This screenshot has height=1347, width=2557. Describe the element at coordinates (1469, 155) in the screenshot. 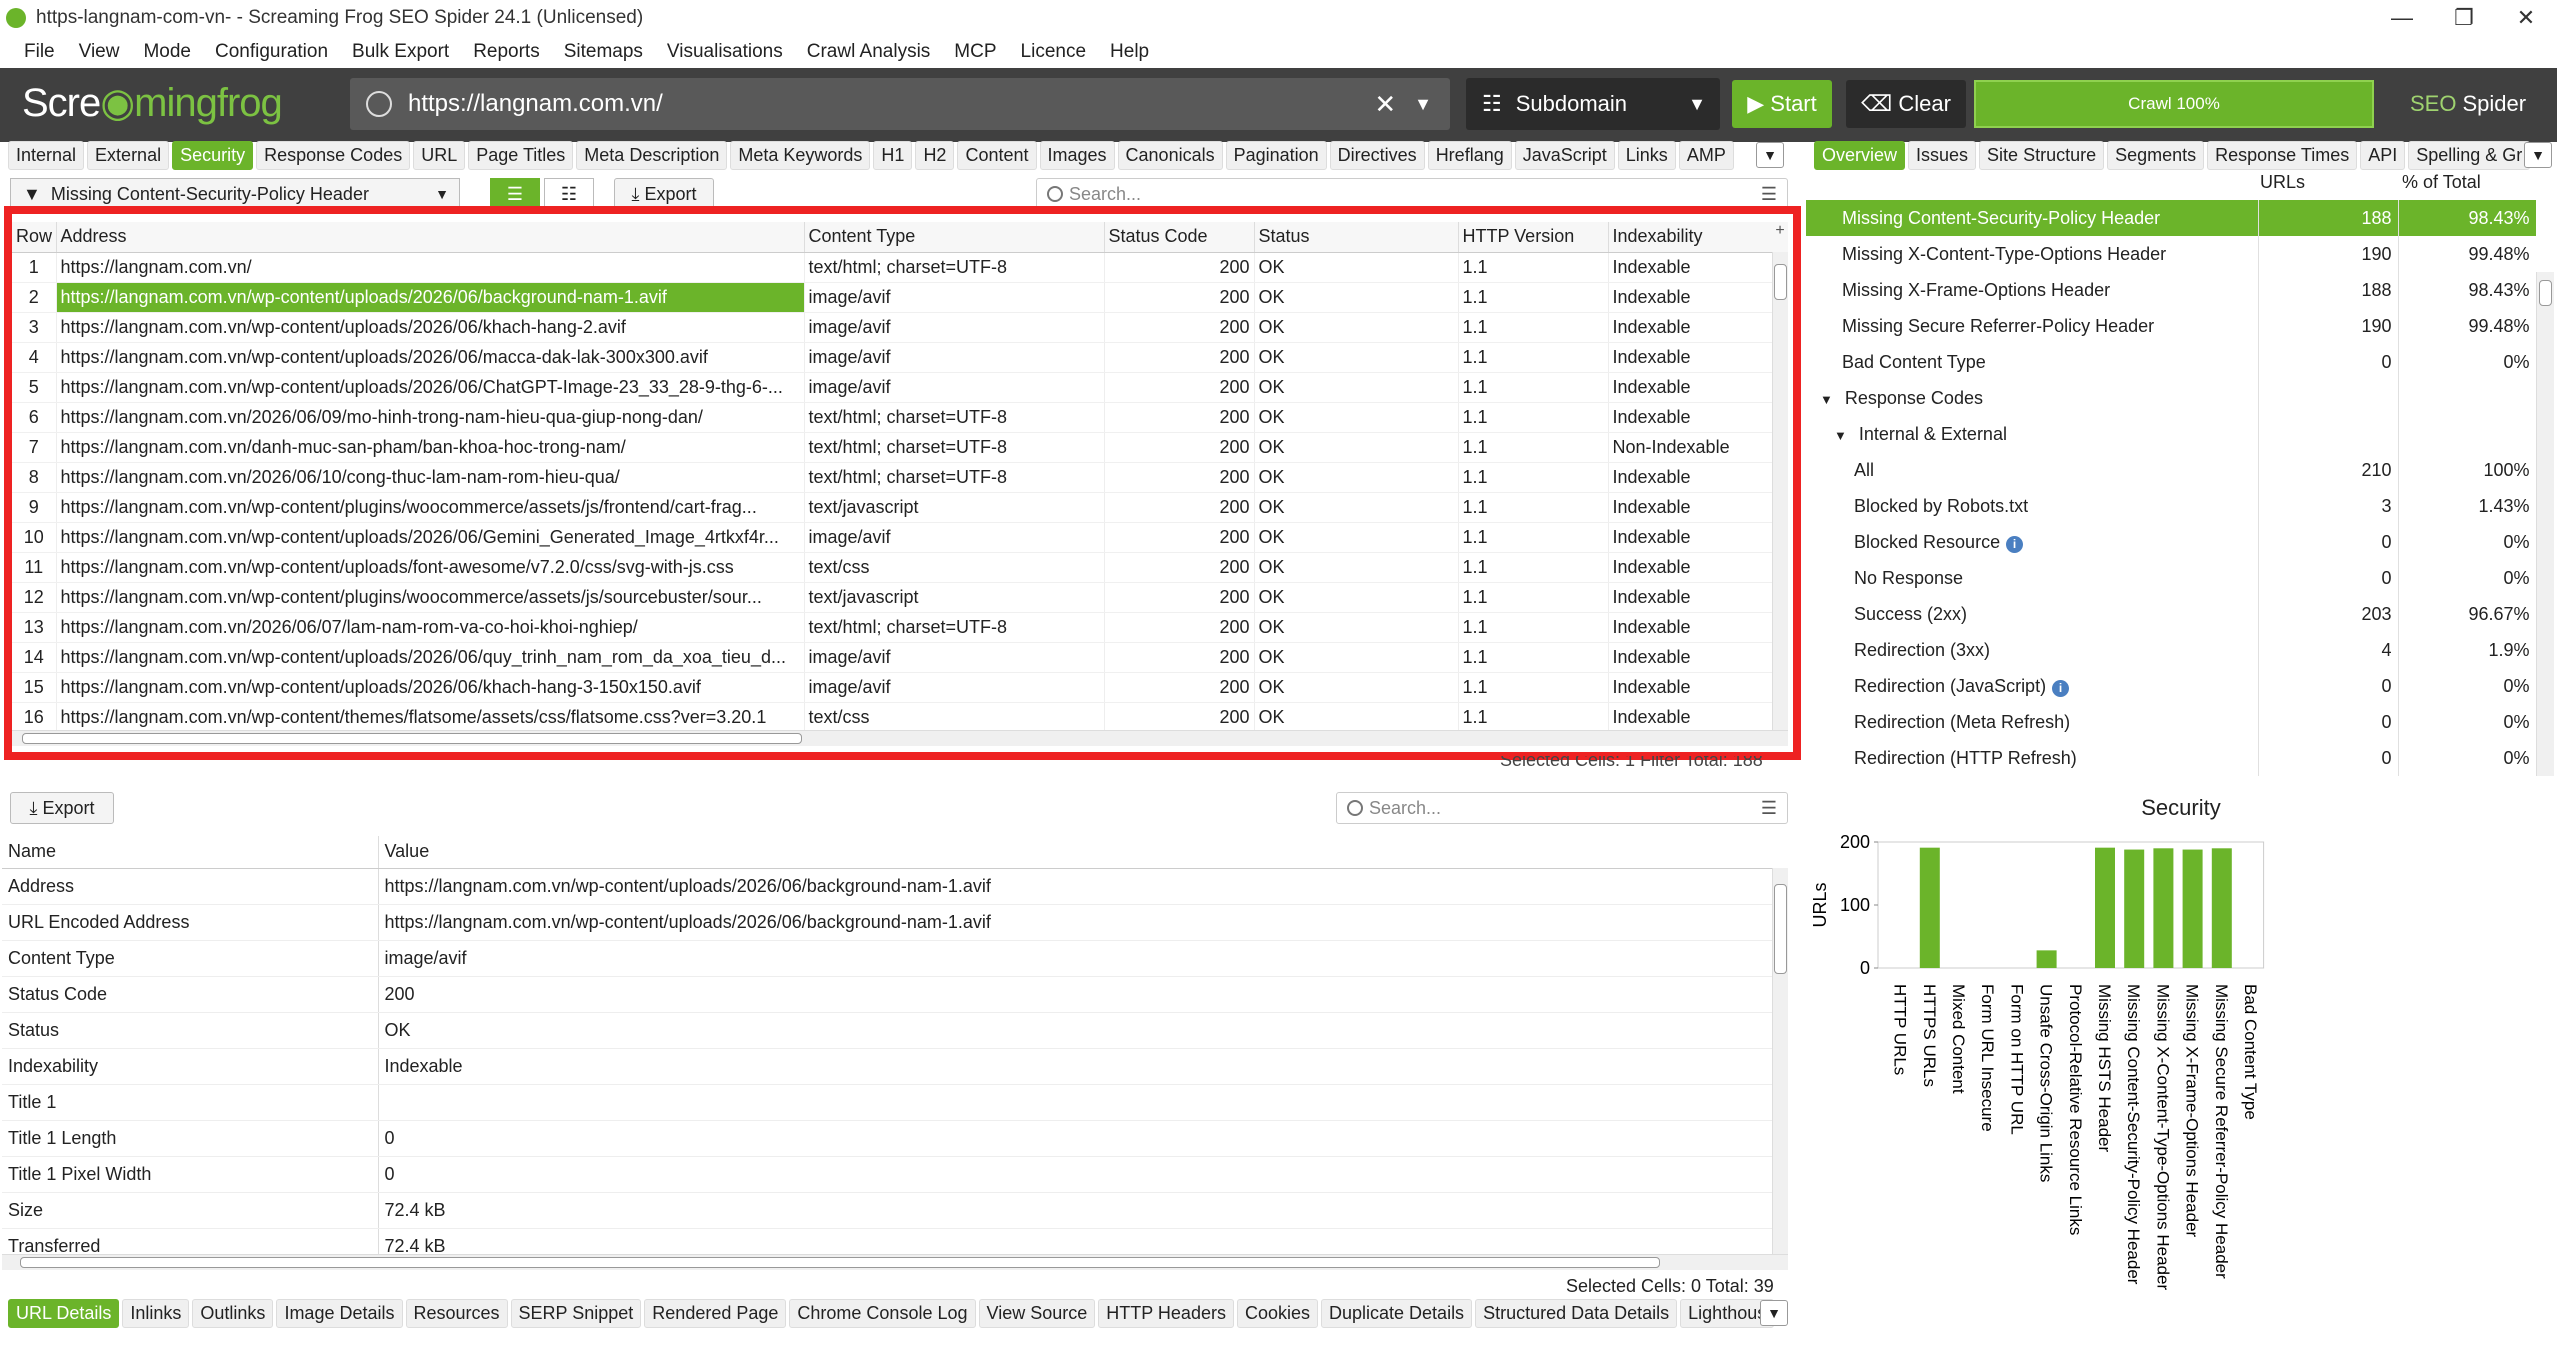

I see `tab-hreflang: Hreflang` at that location.